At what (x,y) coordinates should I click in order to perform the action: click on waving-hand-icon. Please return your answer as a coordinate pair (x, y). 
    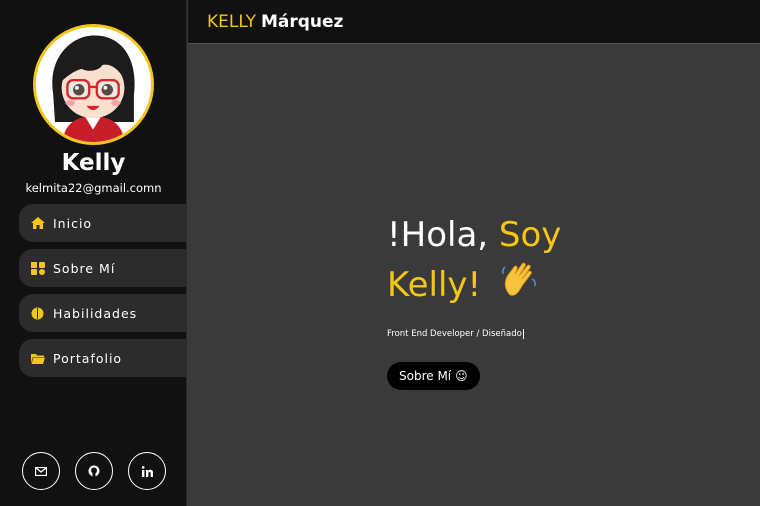
    Looking at the image, I should click on (520, 287).